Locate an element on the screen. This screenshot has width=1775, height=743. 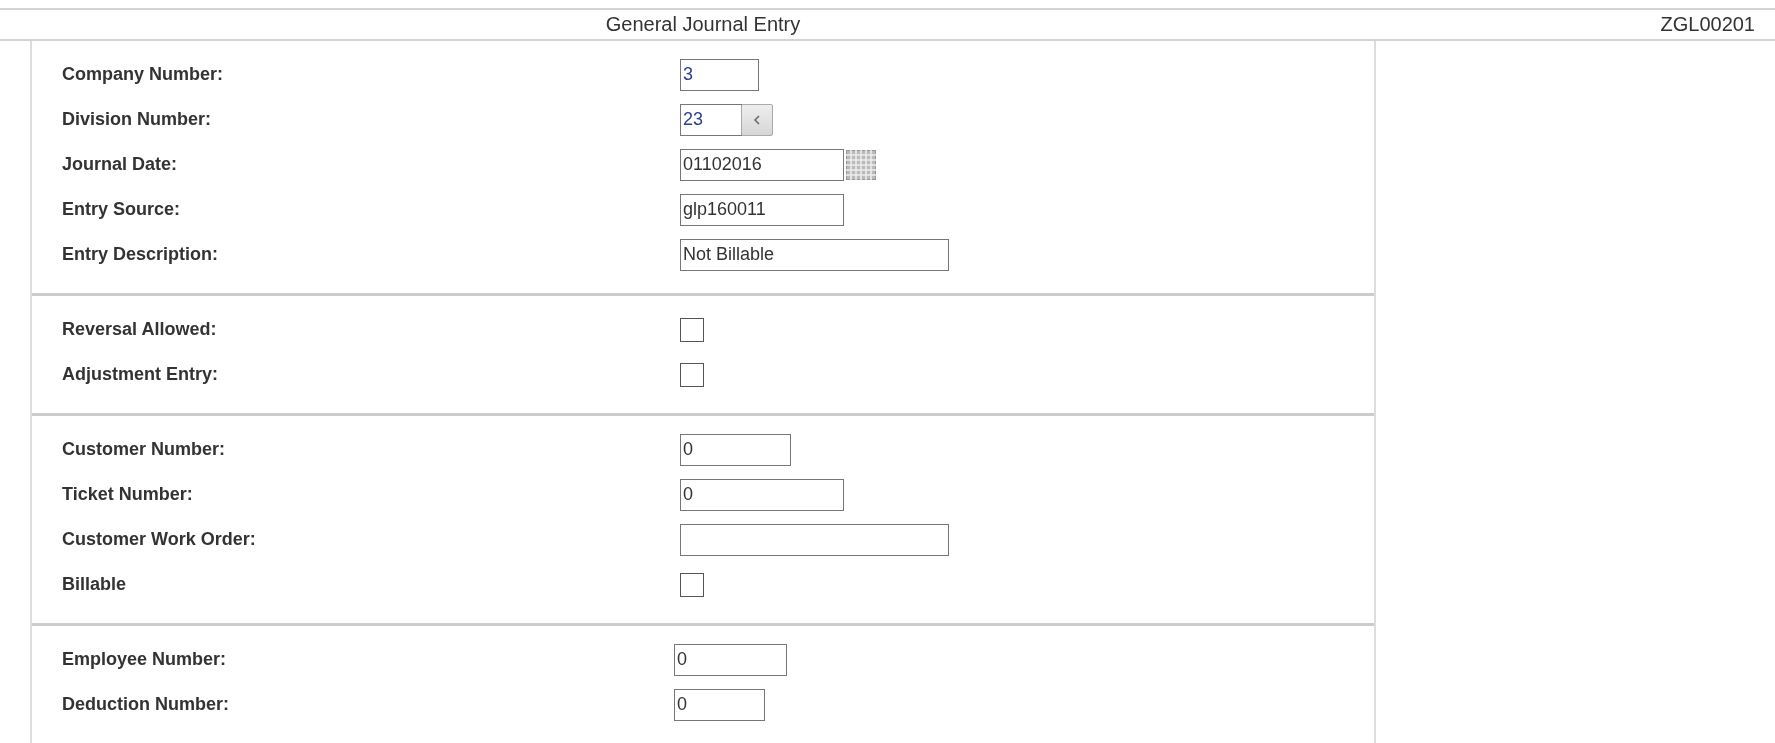
field-label: Reversal Allowed: is located at coordinates (139, 329).